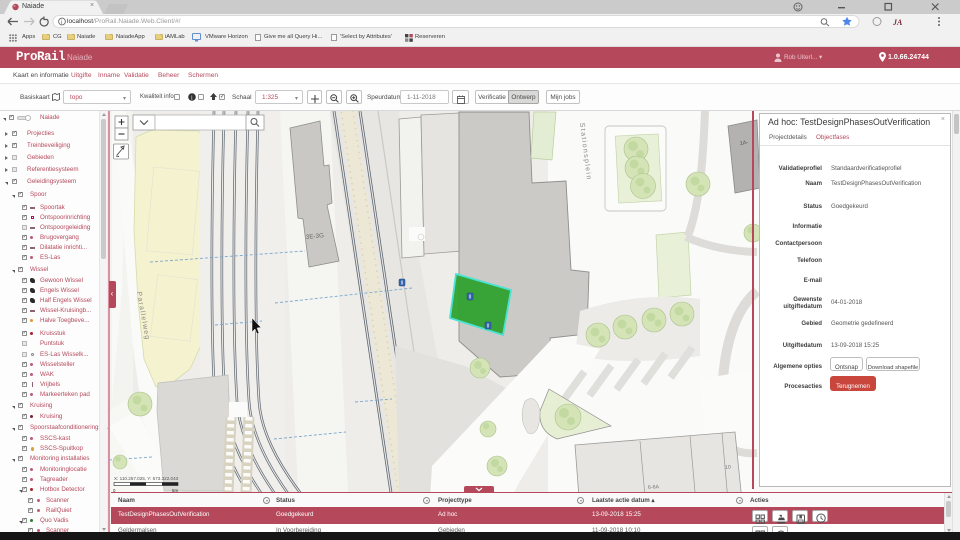  I want to click on svg-text: 10, so click(728, 468).